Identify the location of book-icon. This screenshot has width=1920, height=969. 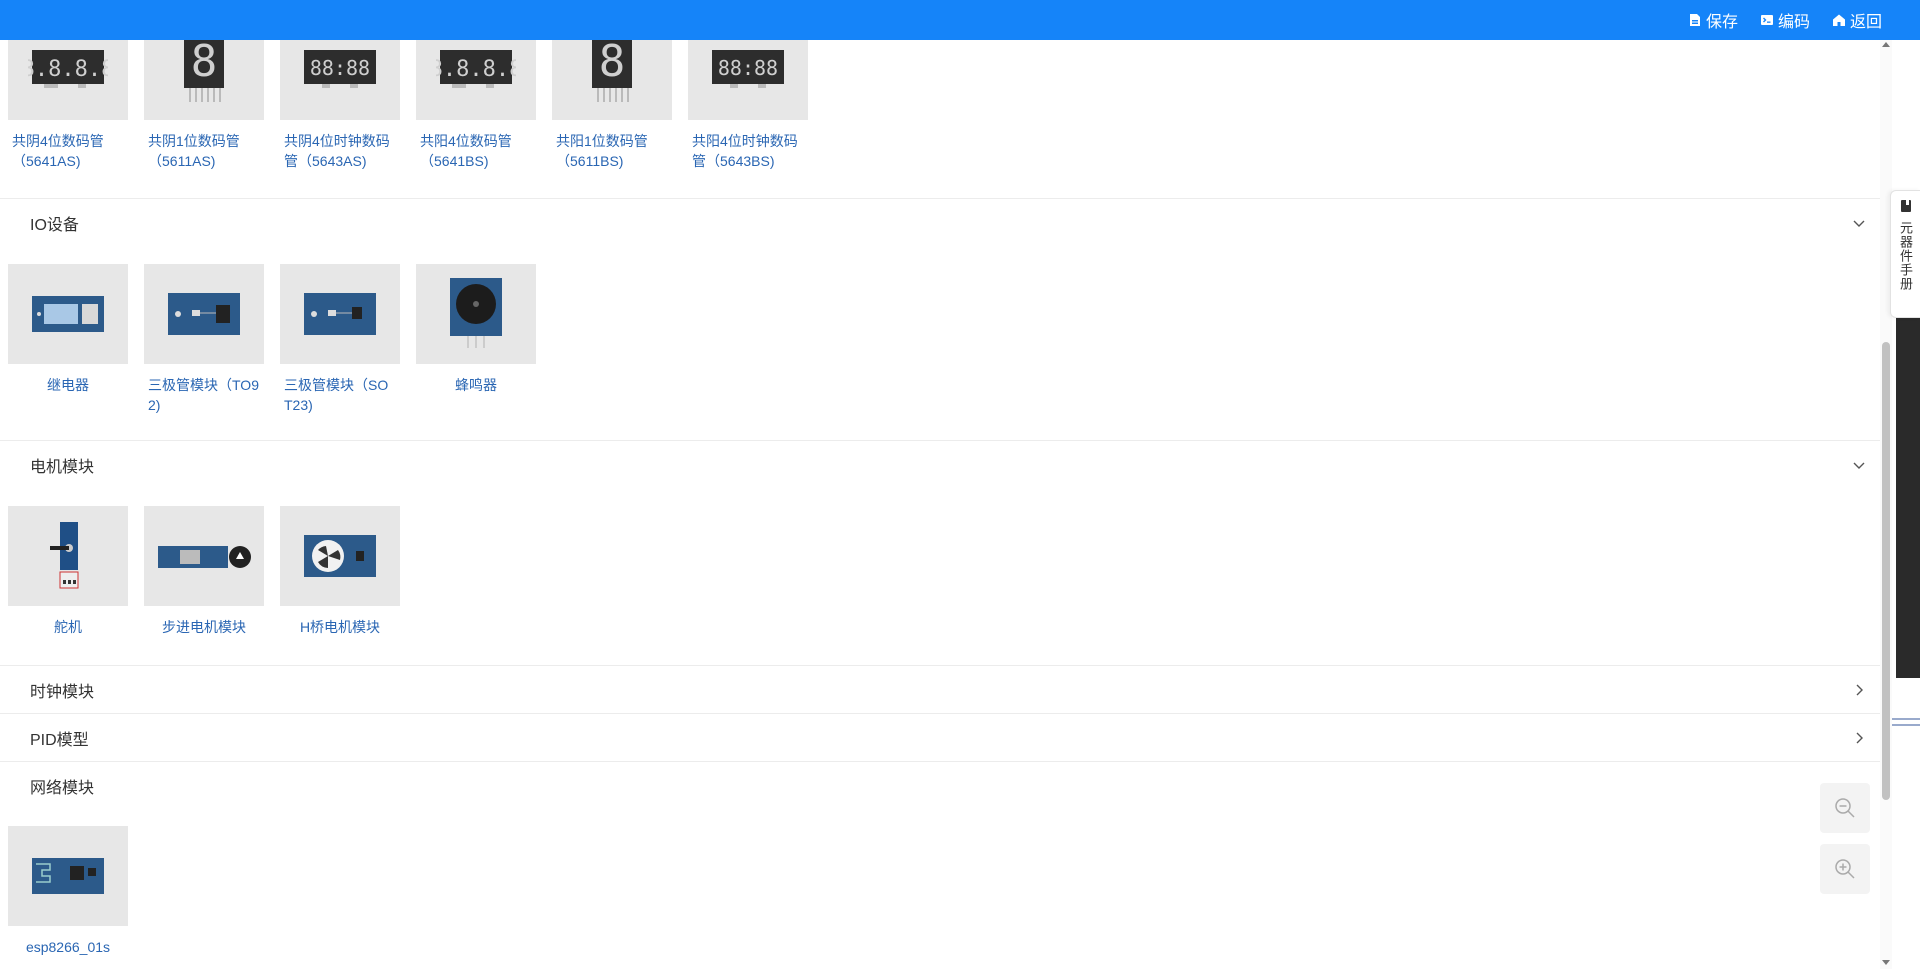
(1905, 206).